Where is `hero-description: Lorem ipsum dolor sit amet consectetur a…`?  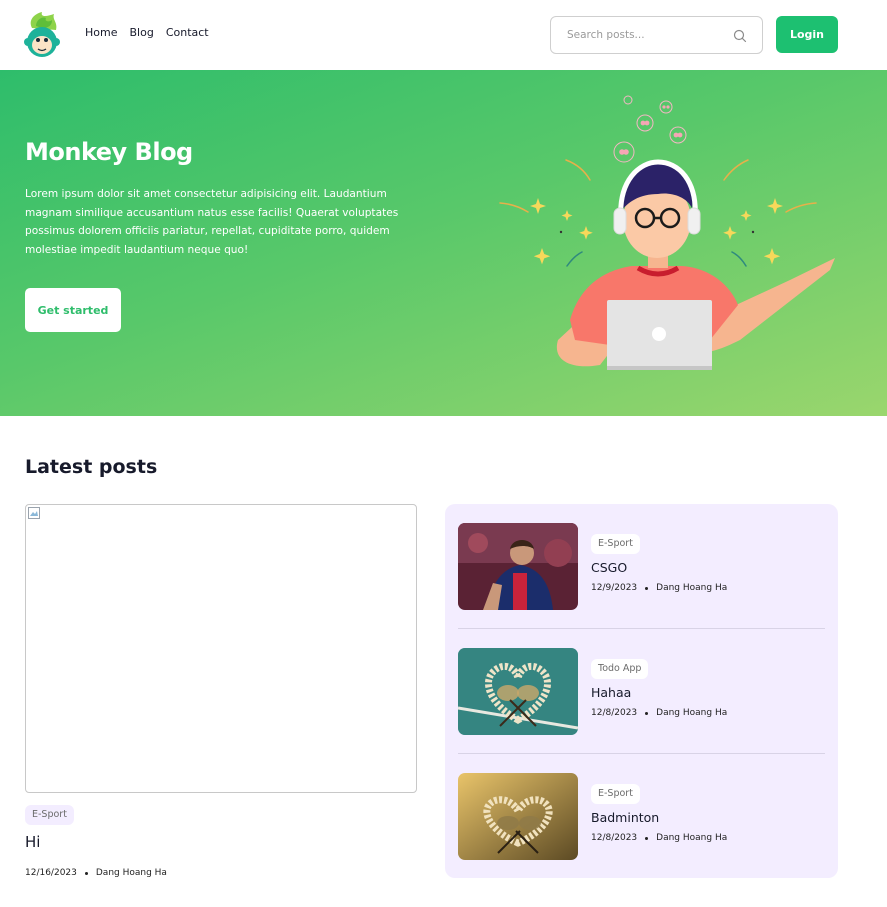 hero-description: Lorem ipsum dolor sit amet consectetur a… is located at coordinates (212, 222).